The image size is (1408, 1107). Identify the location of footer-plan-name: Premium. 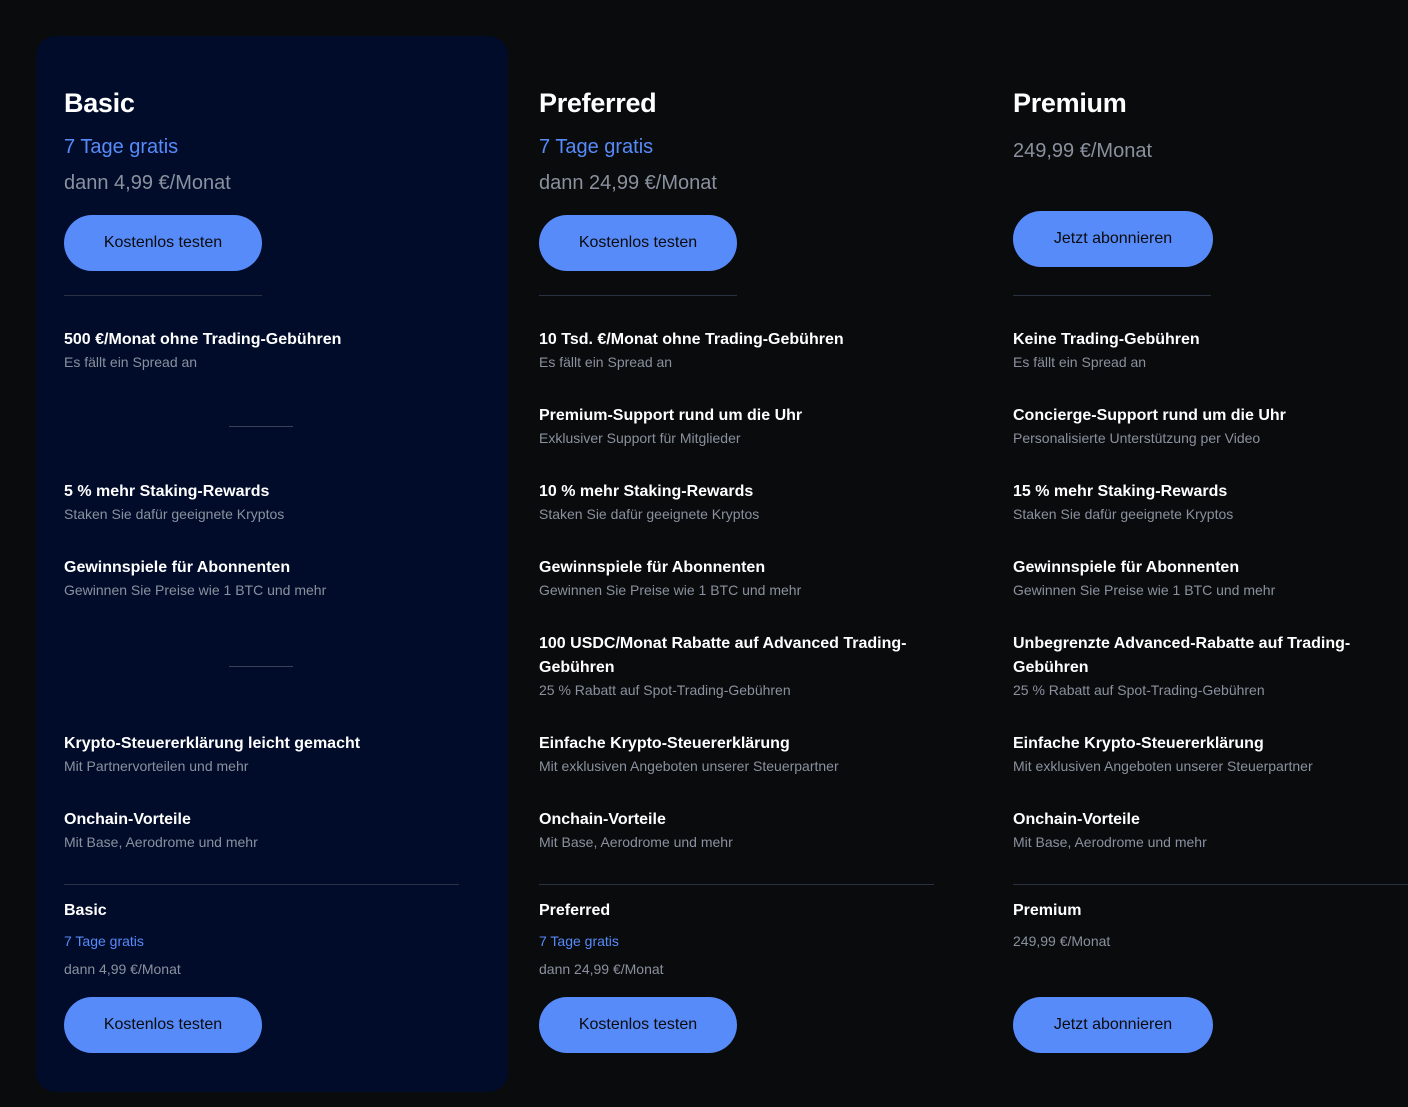
(1047, 910).